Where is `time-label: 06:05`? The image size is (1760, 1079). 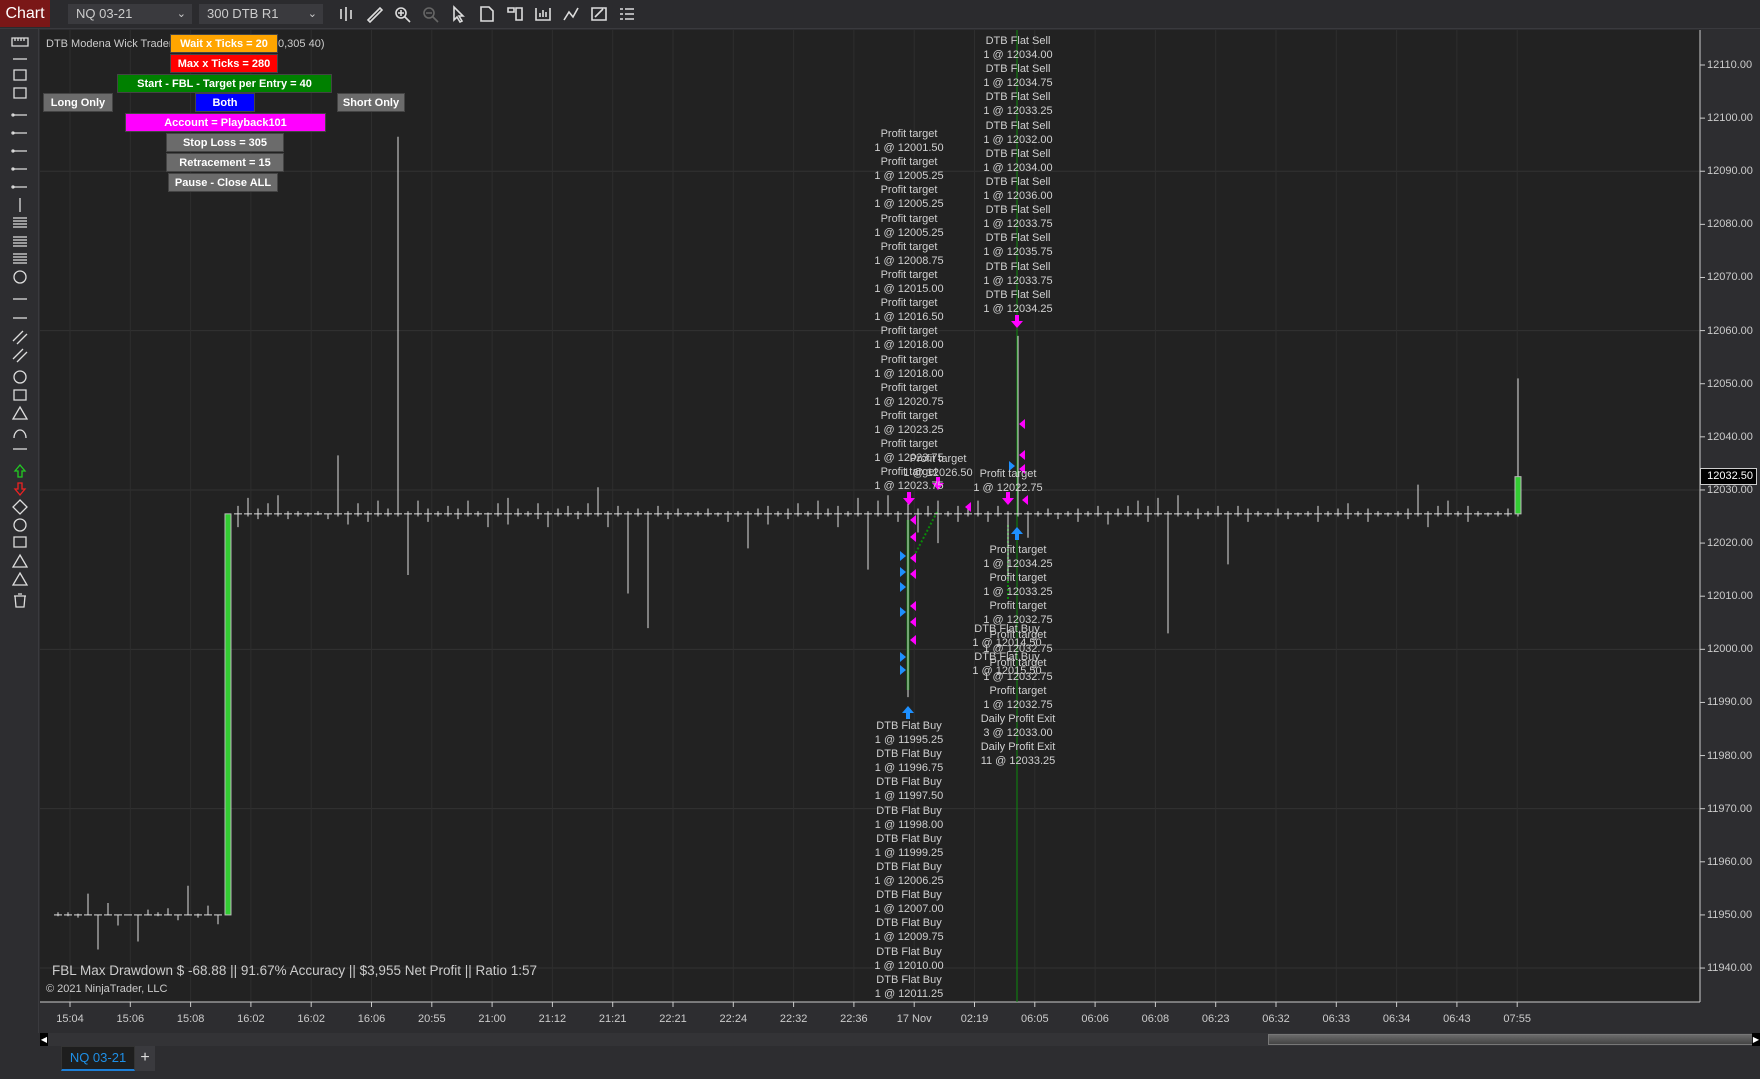
time-label: 06:05 is located at coordinates (1035, 1019).